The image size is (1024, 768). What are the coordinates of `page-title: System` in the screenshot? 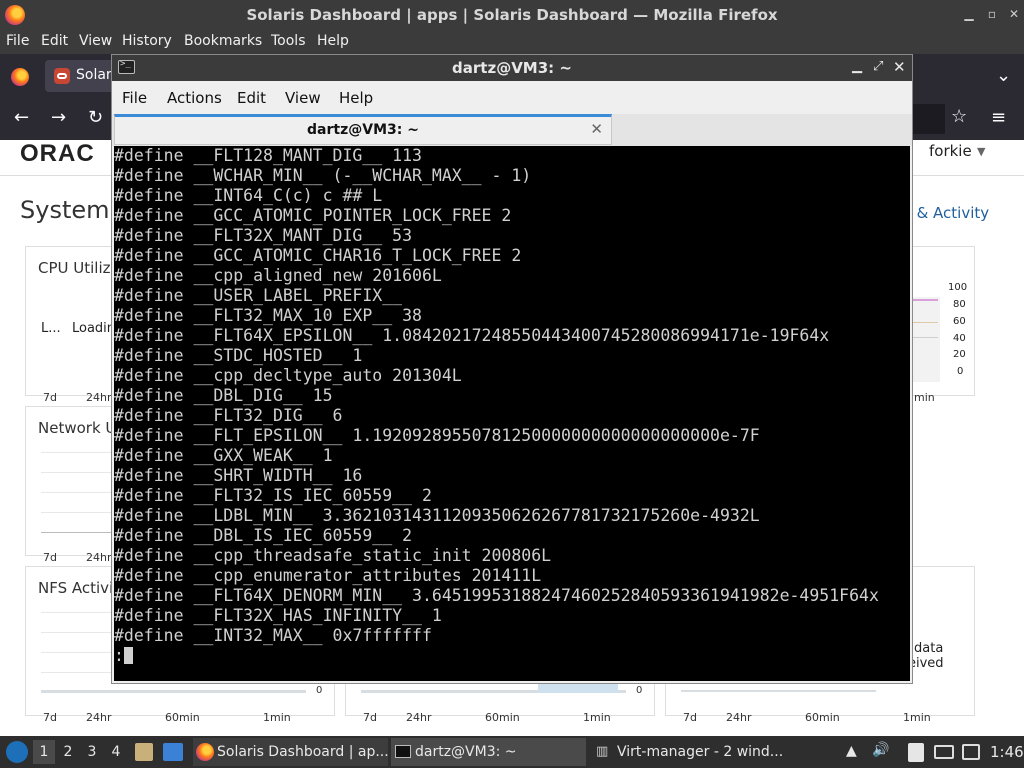 It's located at (65, 210).